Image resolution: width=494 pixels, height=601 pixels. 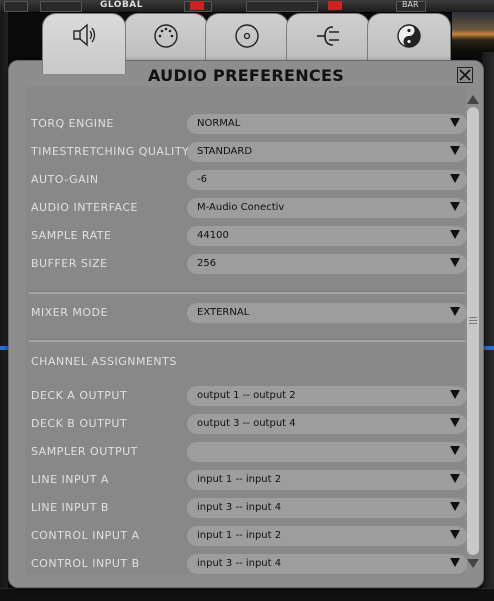 What do you see at coordinates (84, 451) in the screenshot?
I see `channel-label: SAMPLER OUTPUT` at bounding box center [84, 451].